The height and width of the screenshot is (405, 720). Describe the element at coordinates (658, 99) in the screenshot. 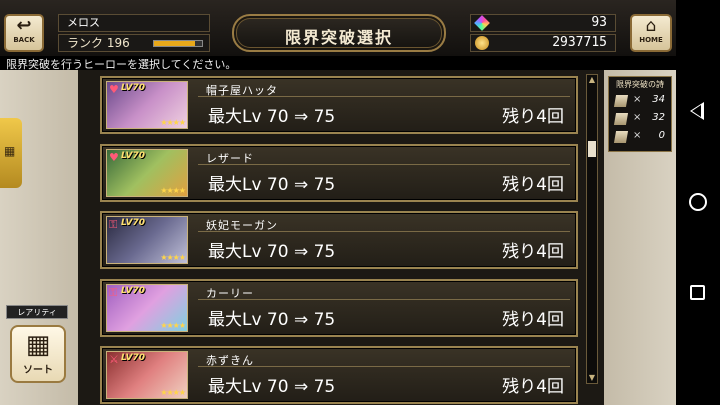

I see `stone-count: 34` at that location.